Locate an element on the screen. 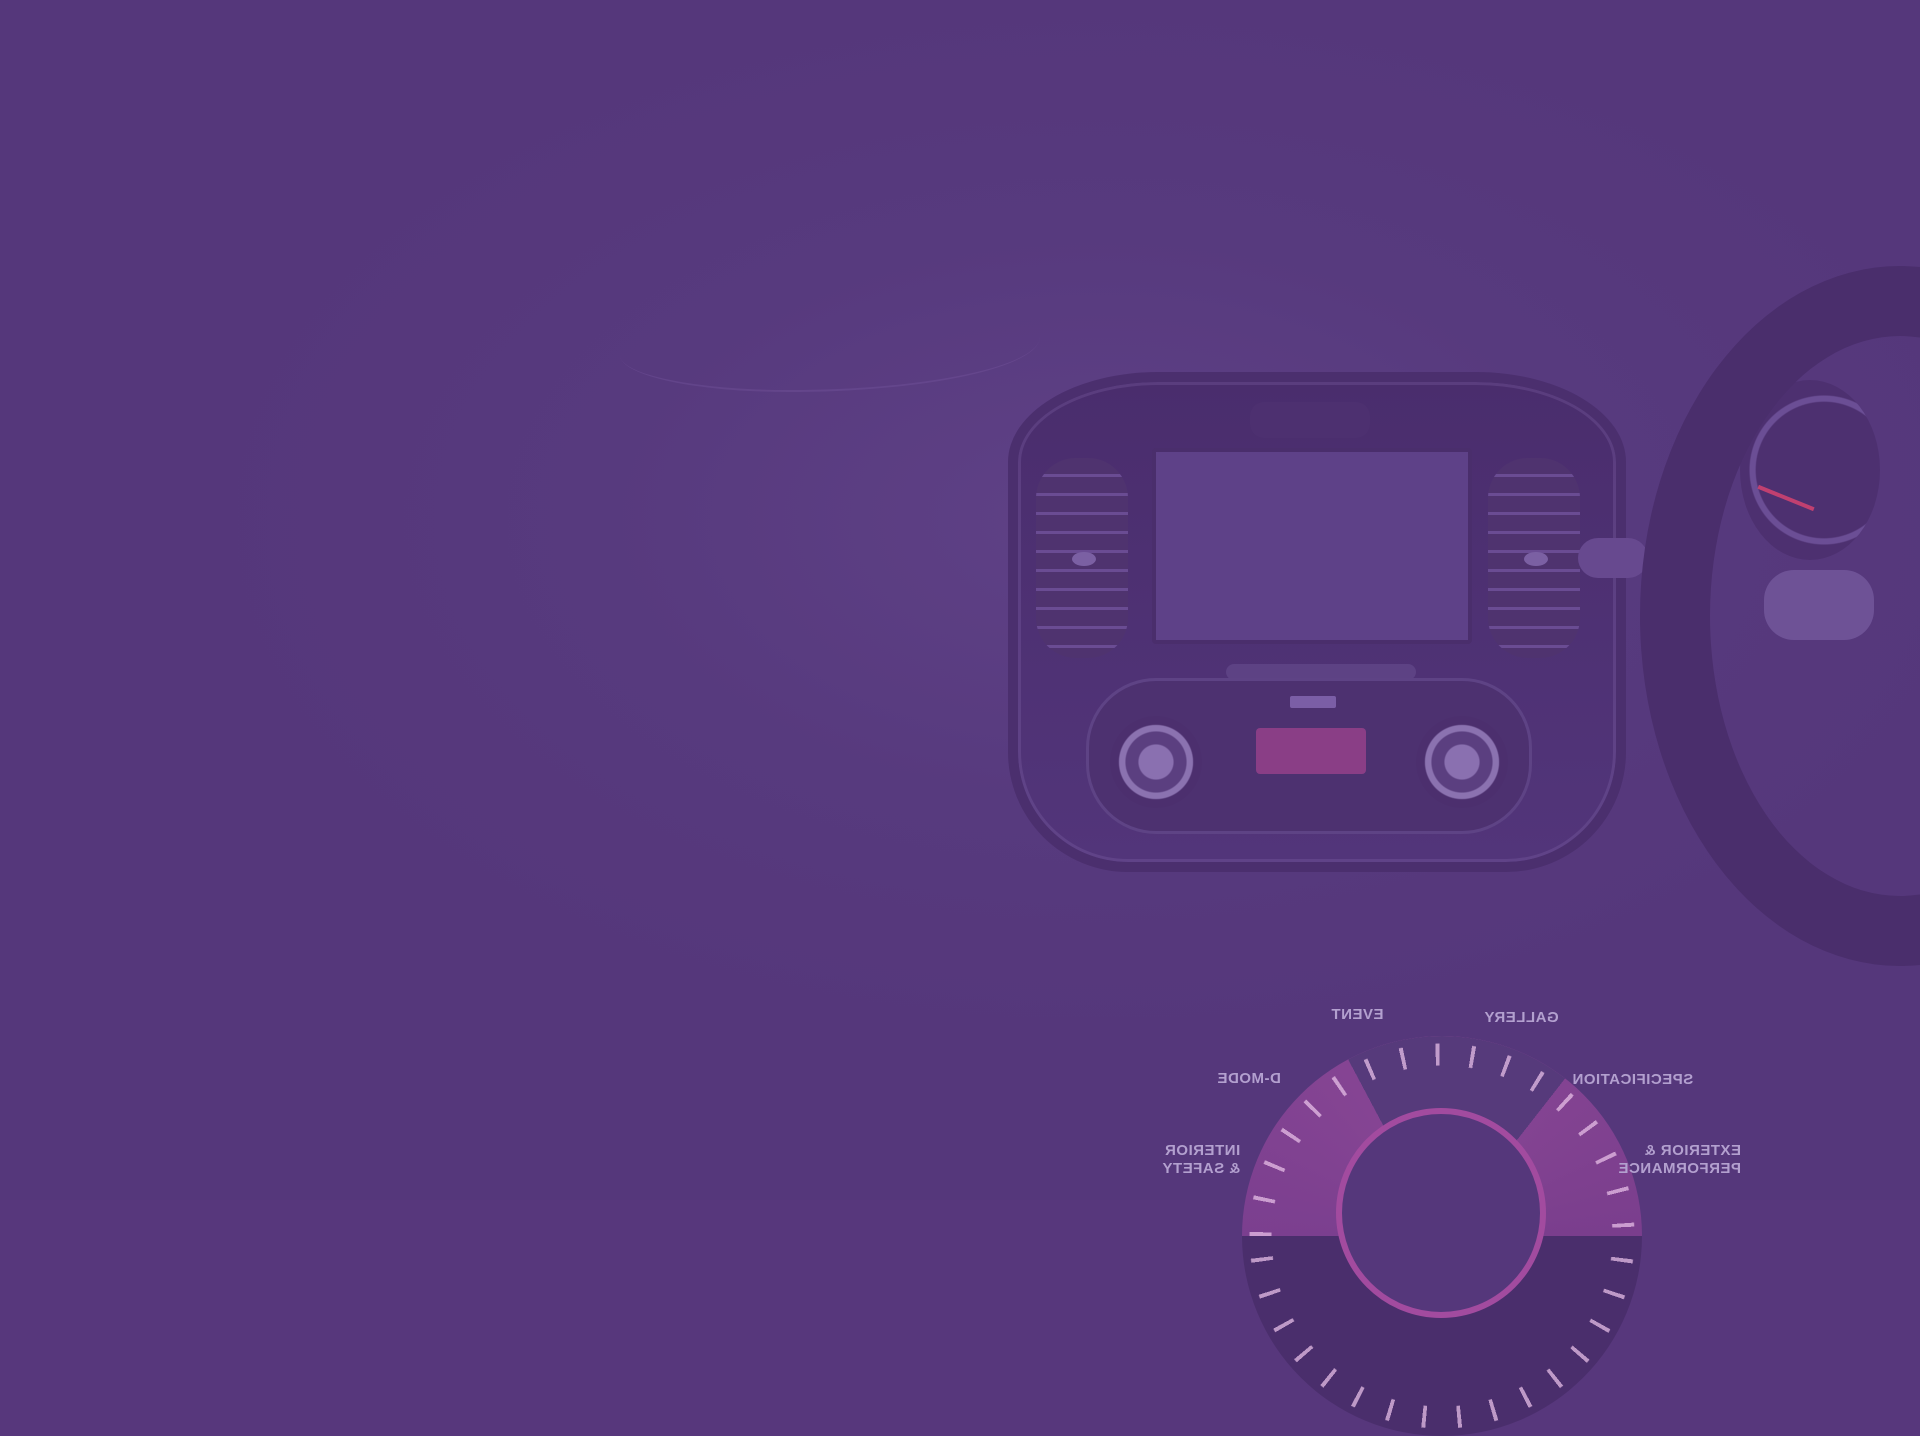  nav-item-label-line-1: EXTERIOR & is located at coordinates (1693, 1150).